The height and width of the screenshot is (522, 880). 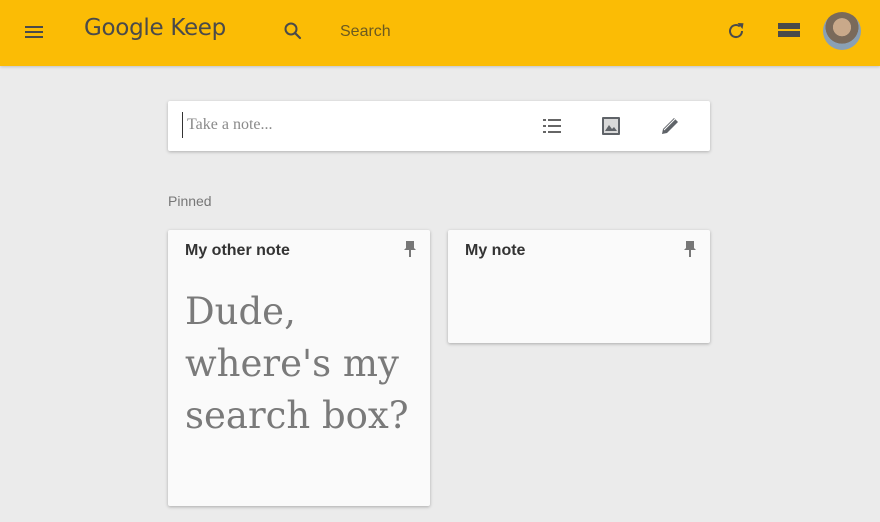 I want to click on take-note-card, so click(x=439, y=126).